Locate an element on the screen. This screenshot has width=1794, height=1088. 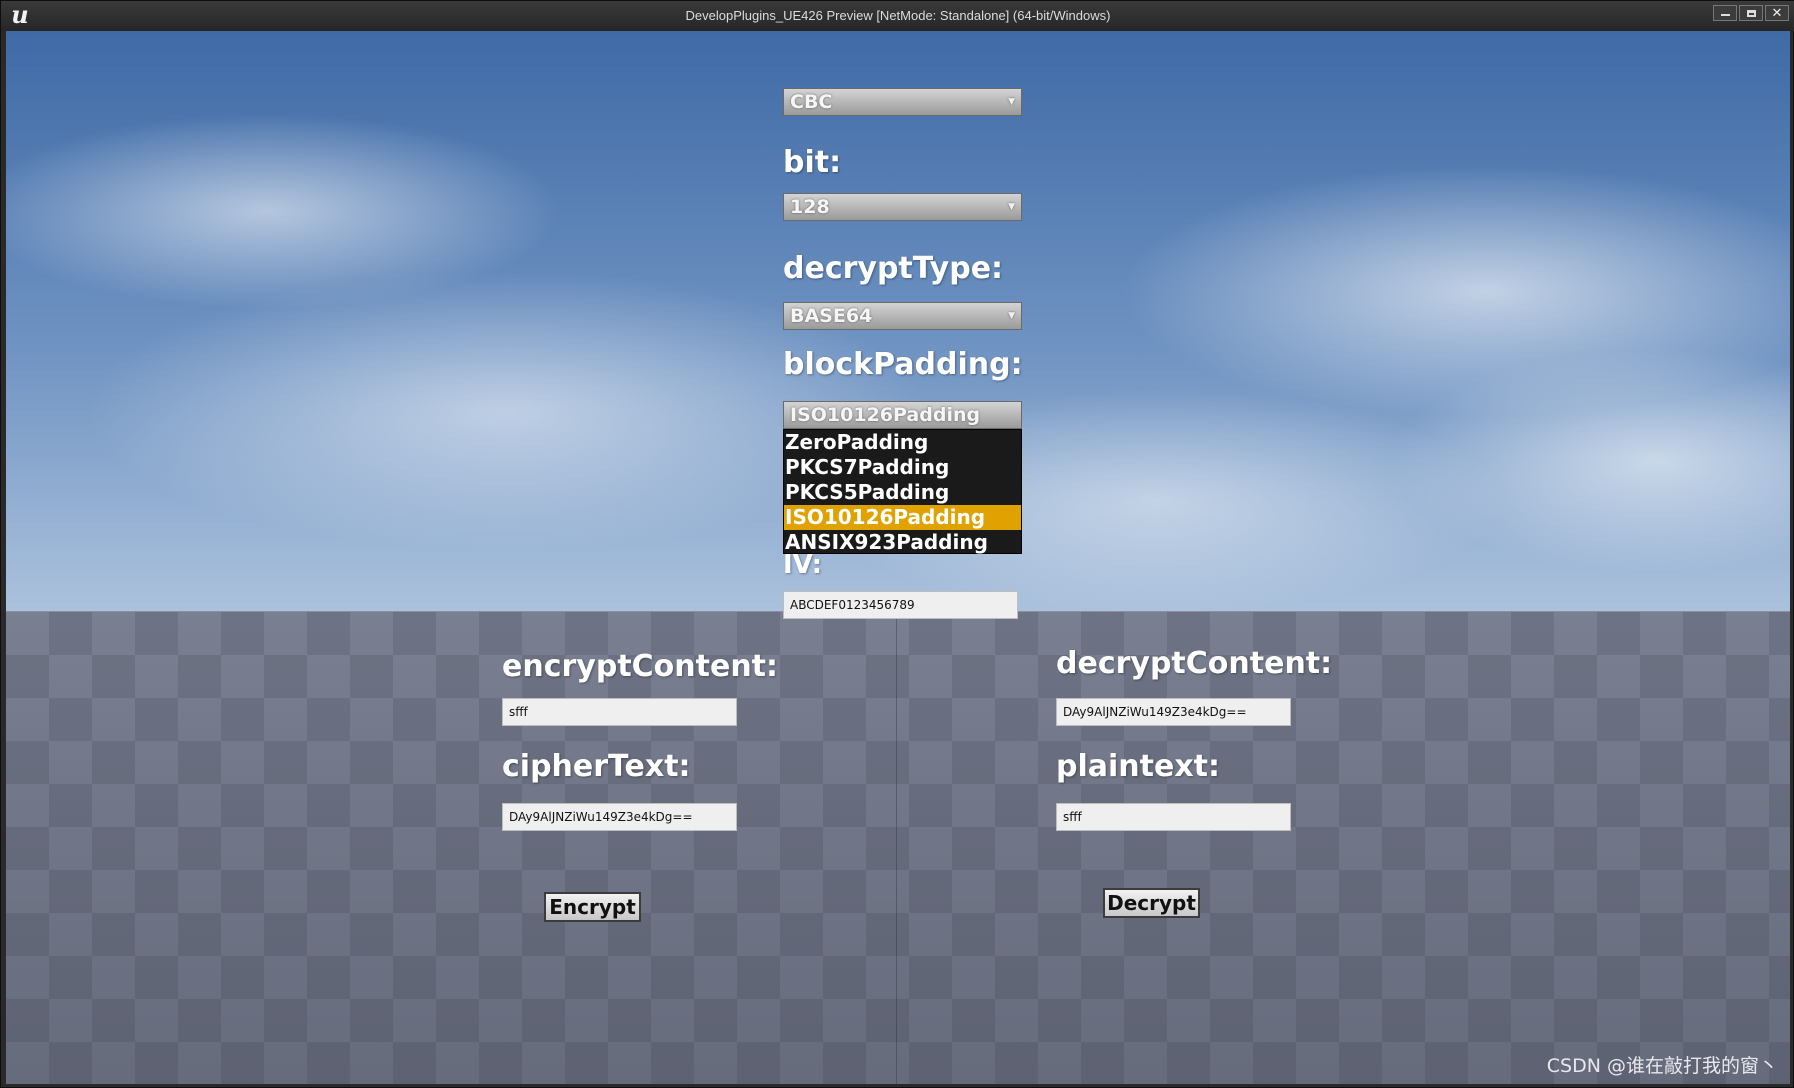
plaintext-label: plaintext: is located at coordinates (1138, 766).